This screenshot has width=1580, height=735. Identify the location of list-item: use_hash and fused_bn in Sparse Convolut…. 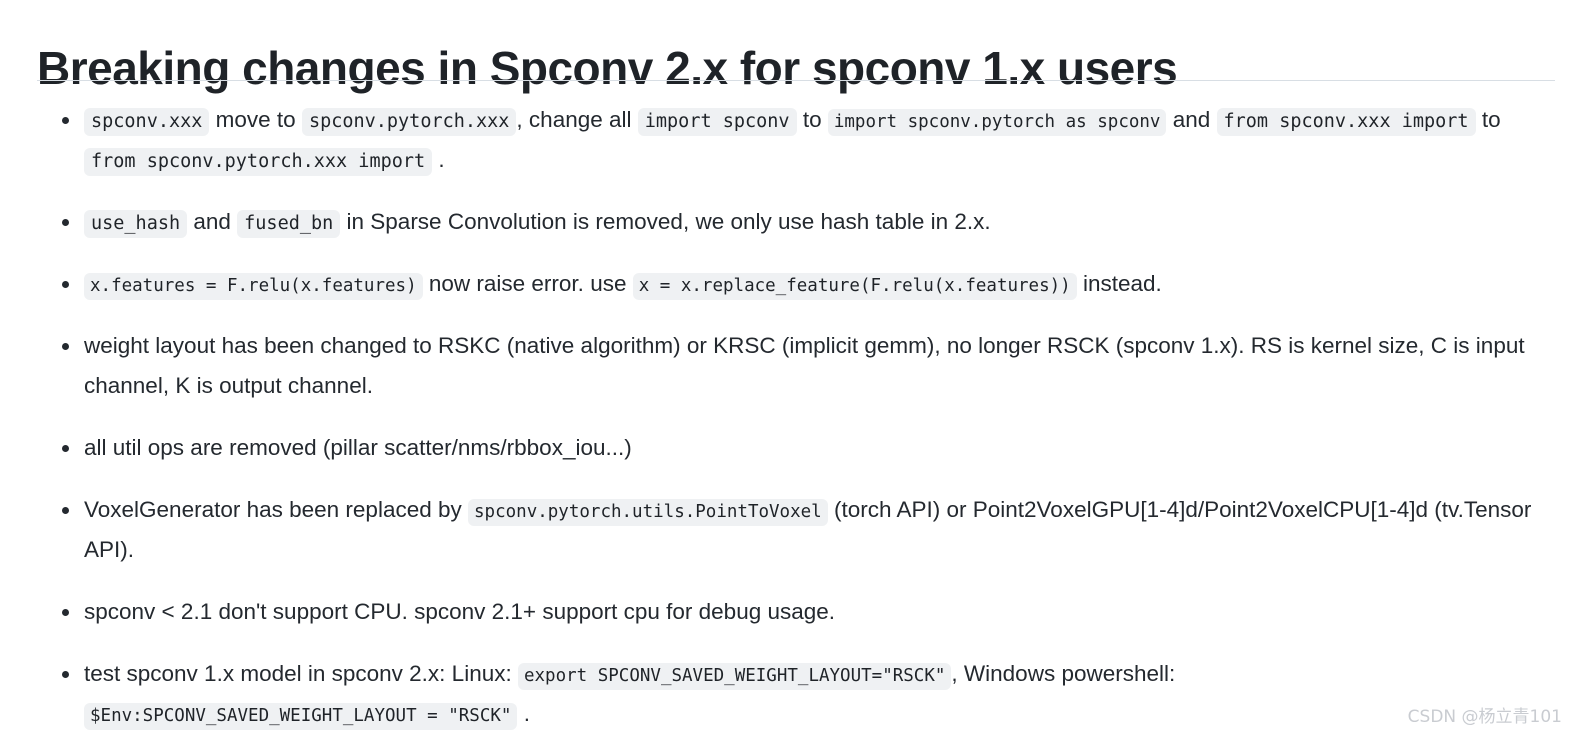
(797, 222).